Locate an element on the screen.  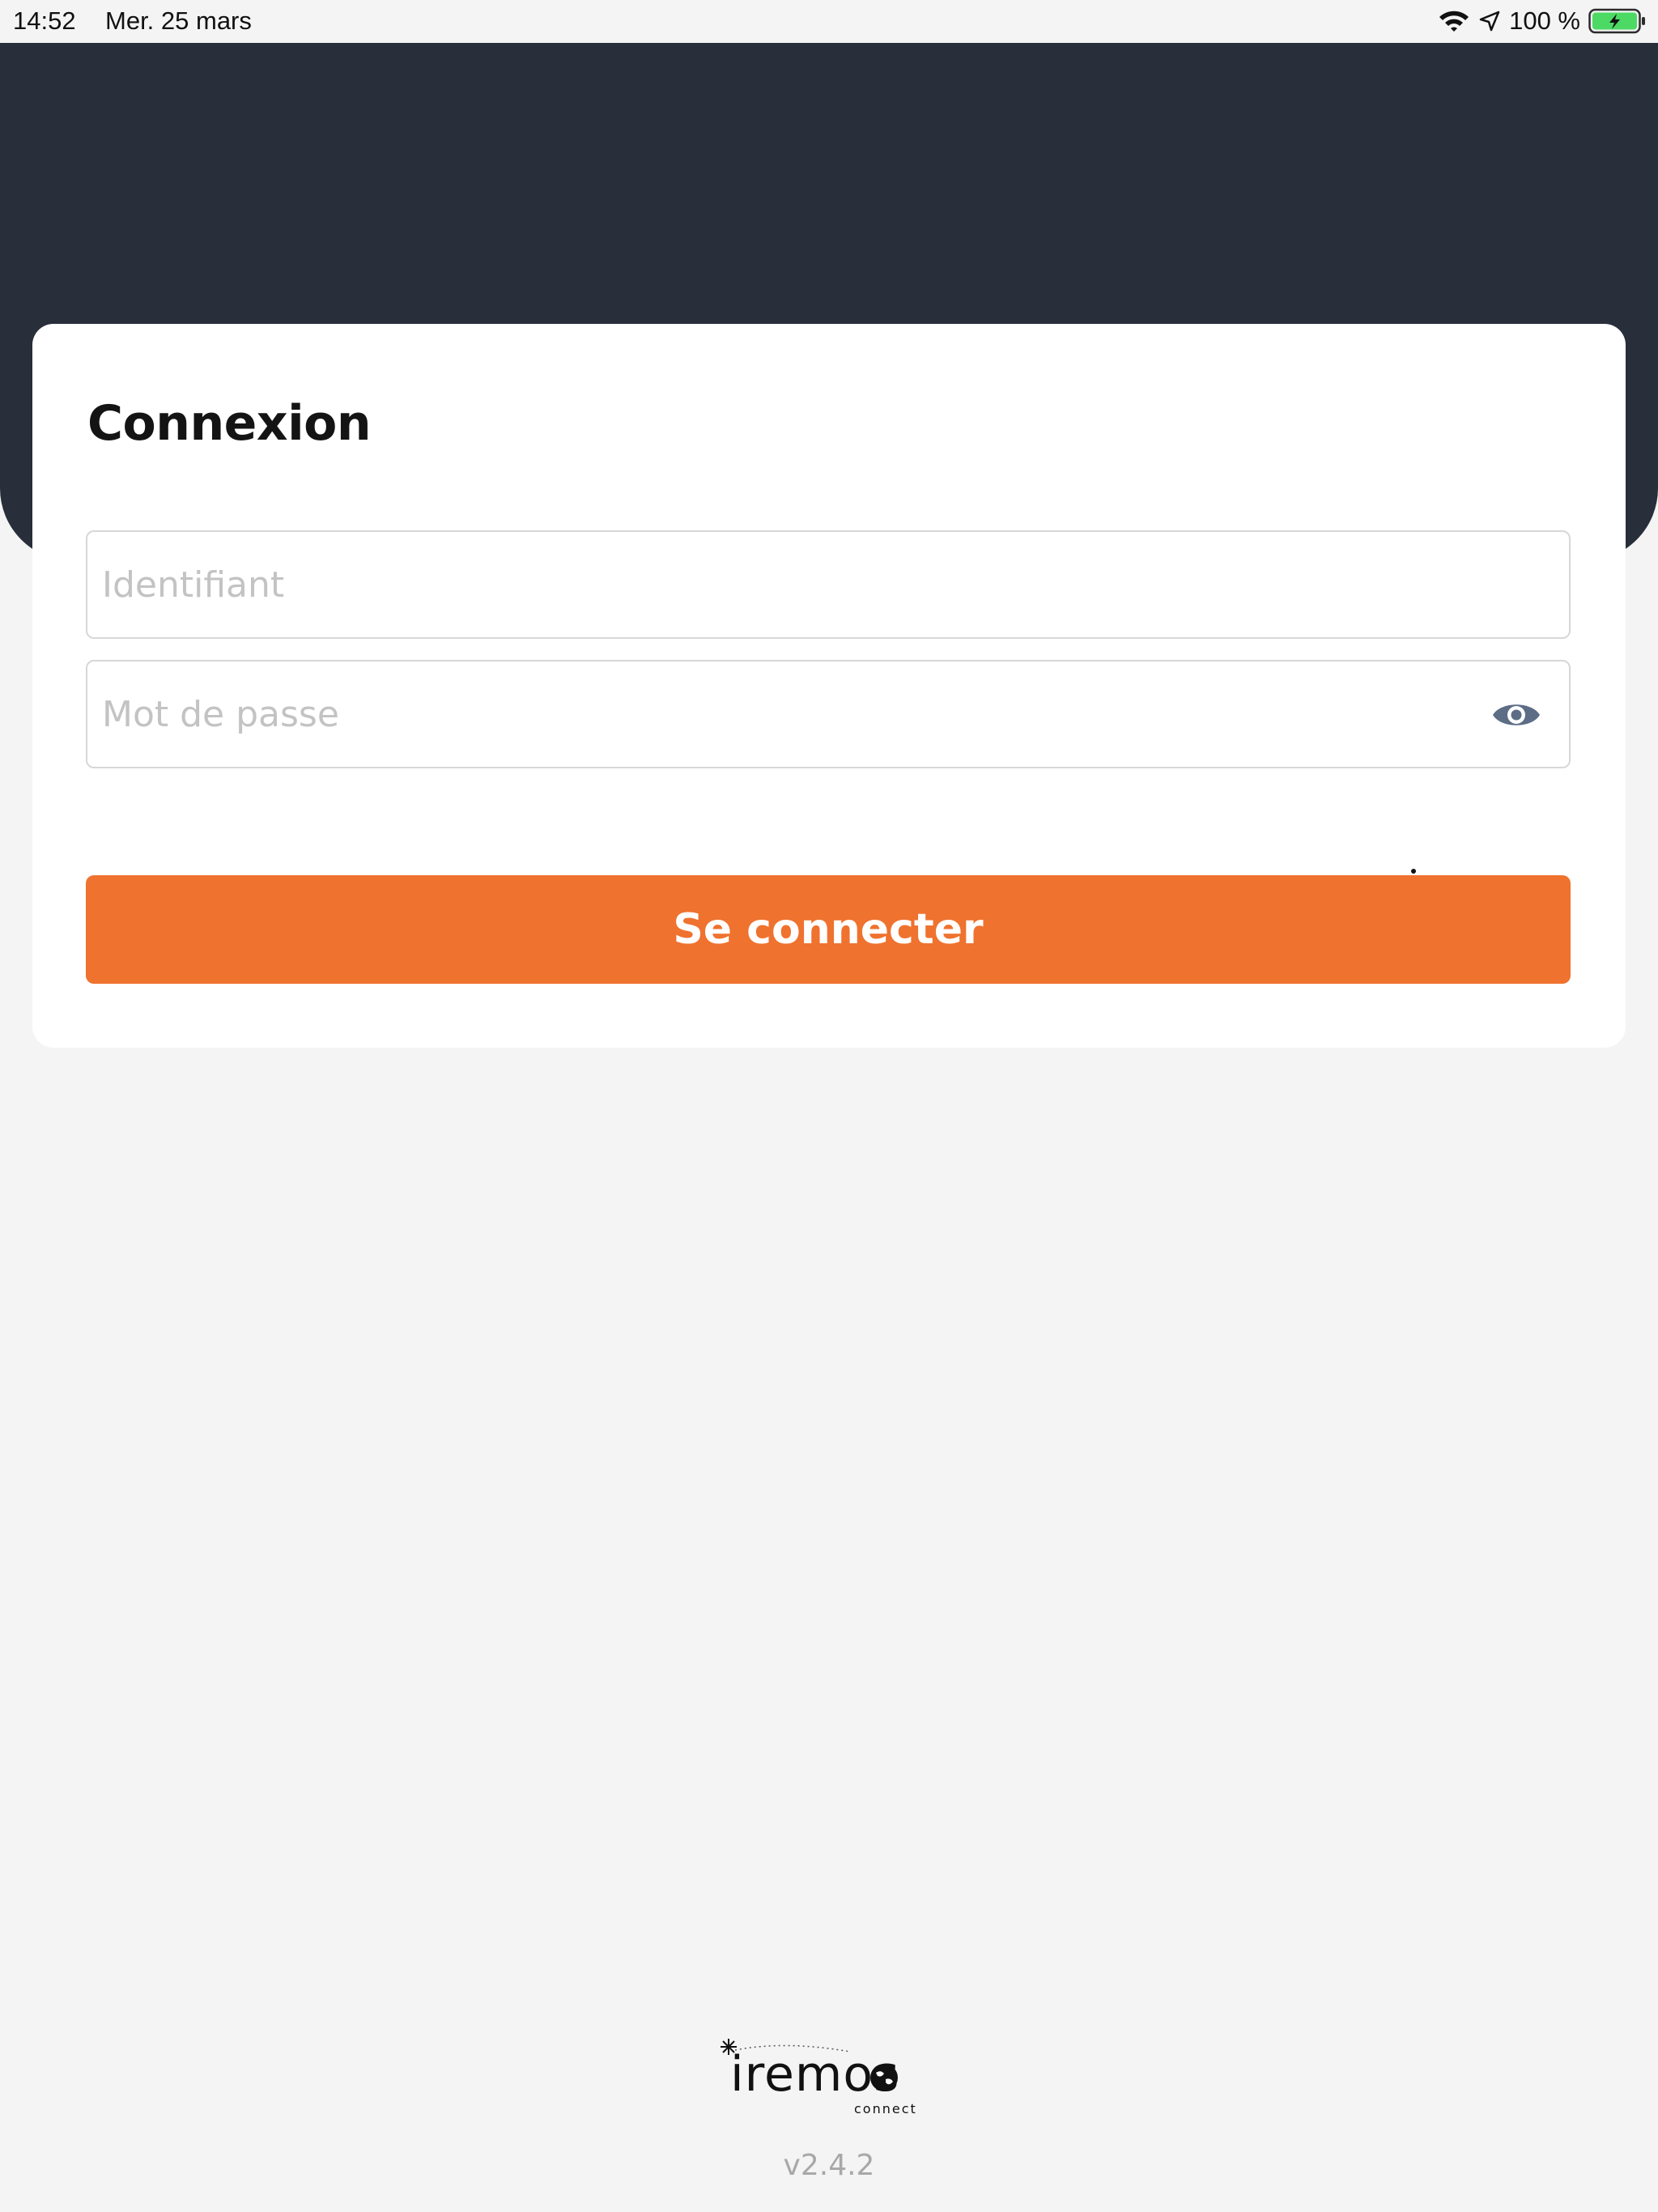
logo-subtext: connect is located at coordinates (885, 2109).